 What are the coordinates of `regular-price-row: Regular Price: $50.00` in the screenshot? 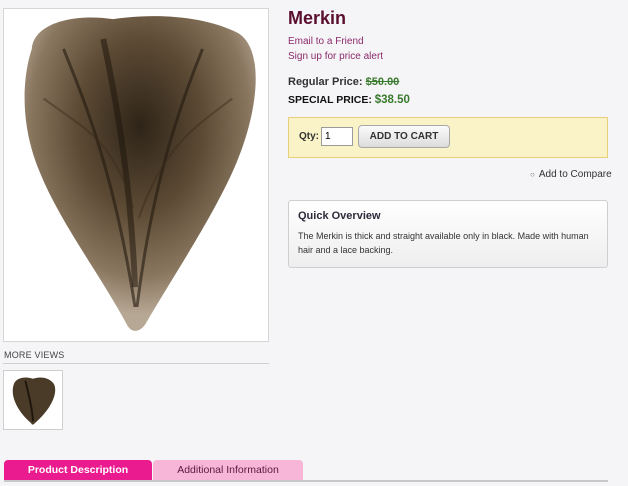 It's located at (343, 82).